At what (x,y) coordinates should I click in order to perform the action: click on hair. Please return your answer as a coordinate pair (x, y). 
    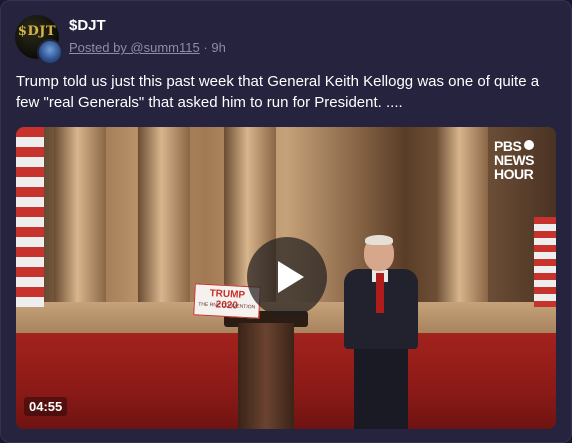
    Looking at the image, I should click on (379, 240).